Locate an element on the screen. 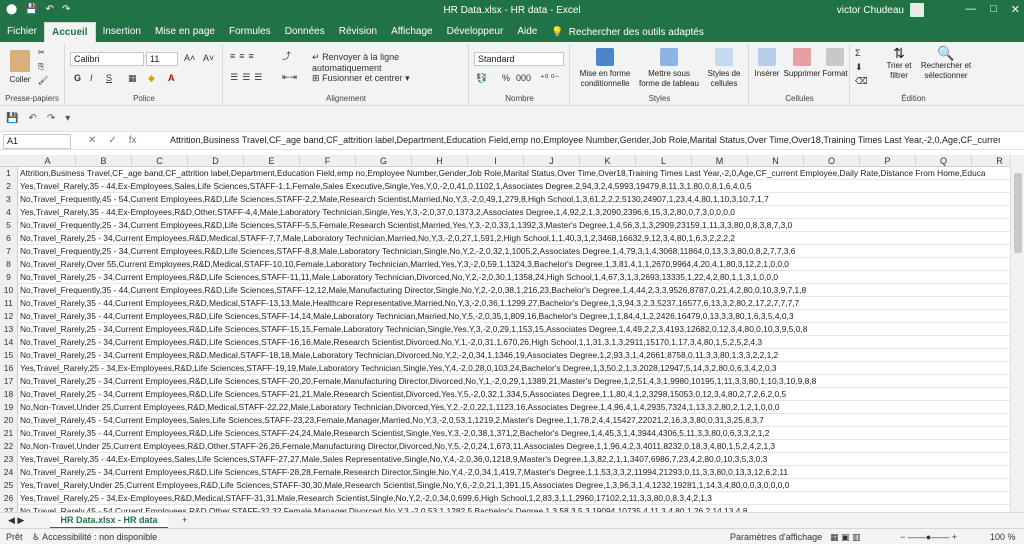 Image resolution: width=1024 pixels, height=544 pixels. clear-icon: ⌫ is located at coordinates (861, 81).